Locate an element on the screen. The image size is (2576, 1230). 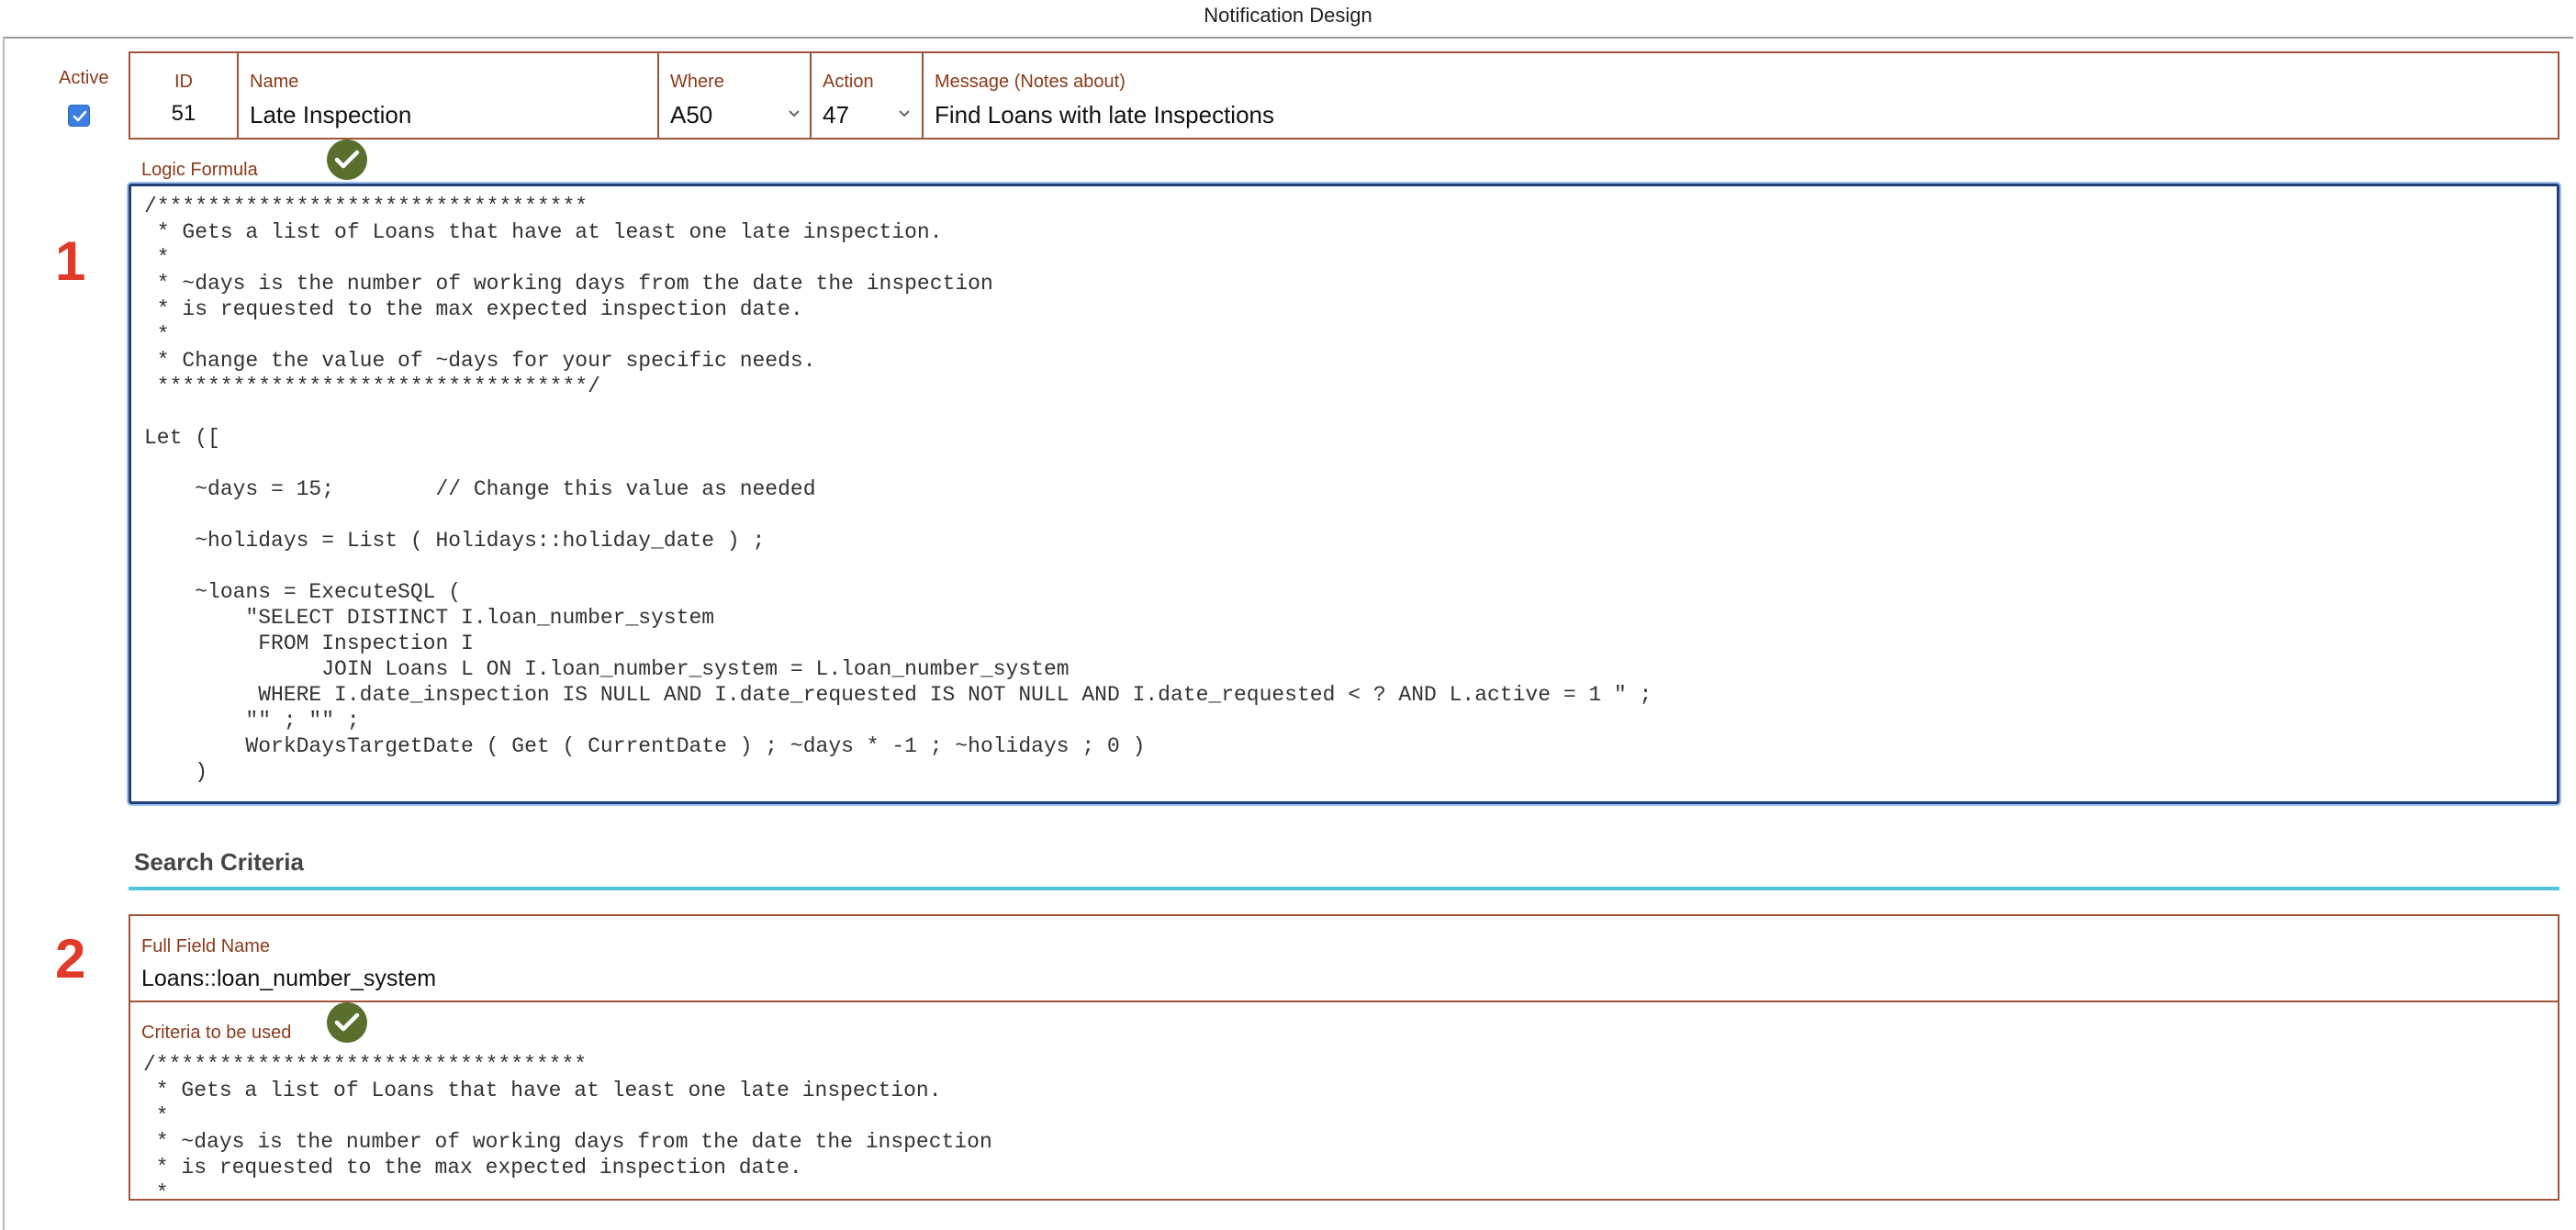
action-select: Action 47 is located at coordinates (867, 95).